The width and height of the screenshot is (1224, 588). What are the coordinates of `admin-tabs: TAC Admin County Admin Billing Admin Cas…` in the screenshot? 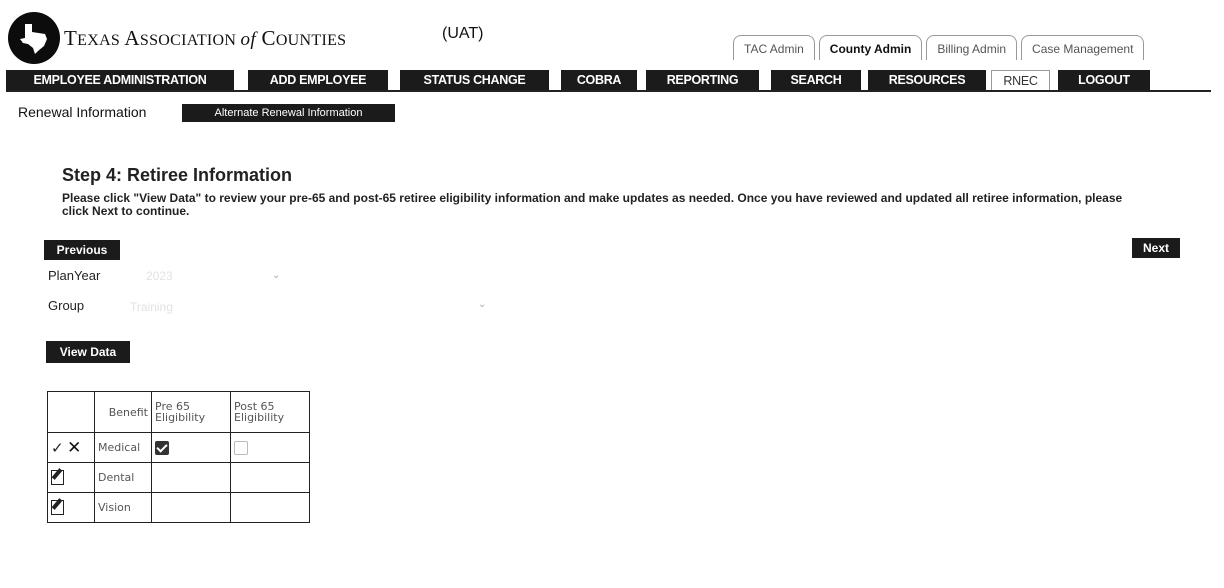 It's located at (940, 47).